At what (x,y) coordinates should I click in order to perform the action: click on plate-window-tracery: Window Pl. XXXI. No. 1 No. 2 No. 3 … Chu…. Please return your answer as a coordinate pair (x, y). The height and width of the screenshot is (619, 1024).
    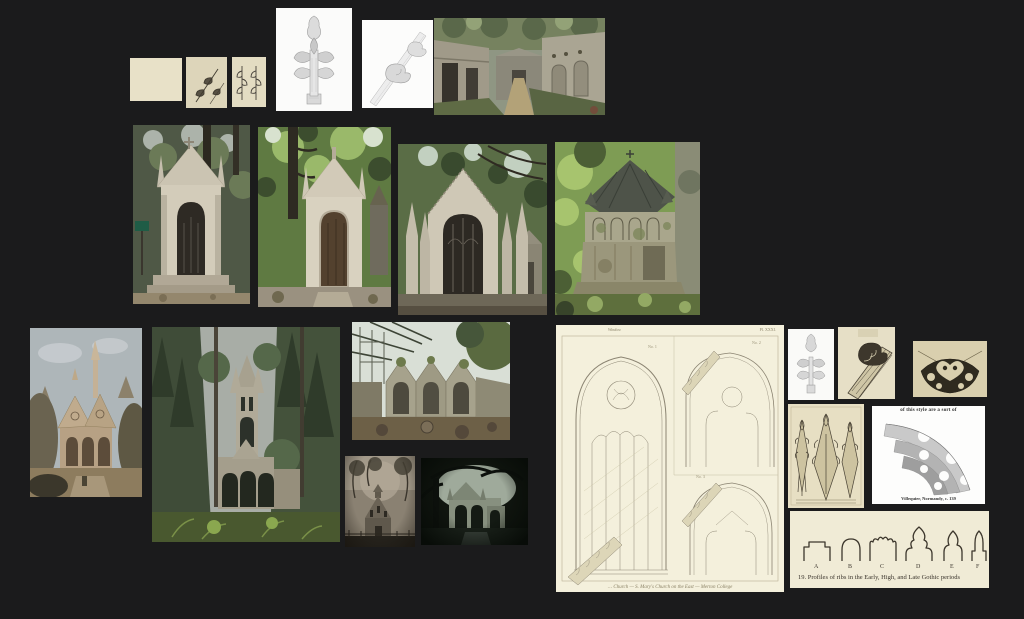
    Looking at the image, I should click on (670, 458).